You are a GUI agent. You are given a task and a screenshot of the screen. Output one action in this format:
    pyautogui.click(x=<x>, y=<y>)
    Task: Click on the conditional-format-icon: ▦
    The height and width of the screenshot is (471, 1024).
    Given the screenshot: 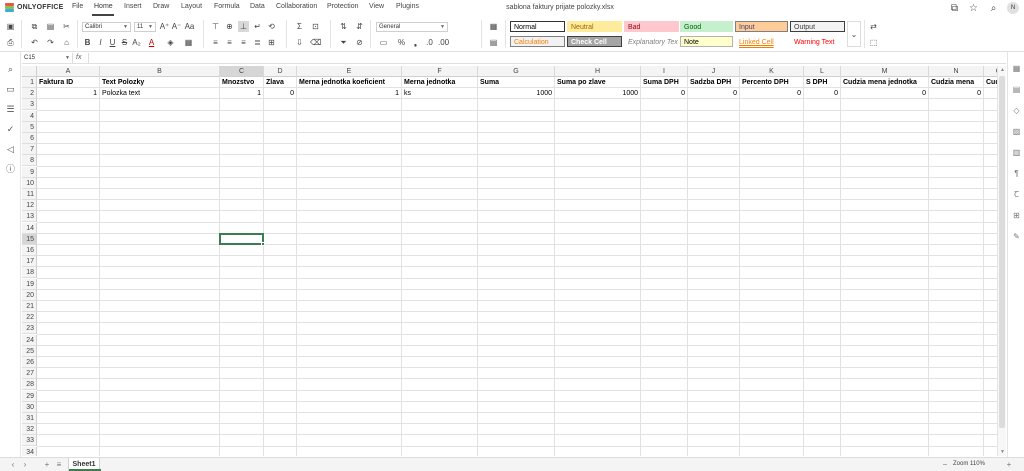 What is the action you would take?
    pyautogui.click(x=493, y=26)
    